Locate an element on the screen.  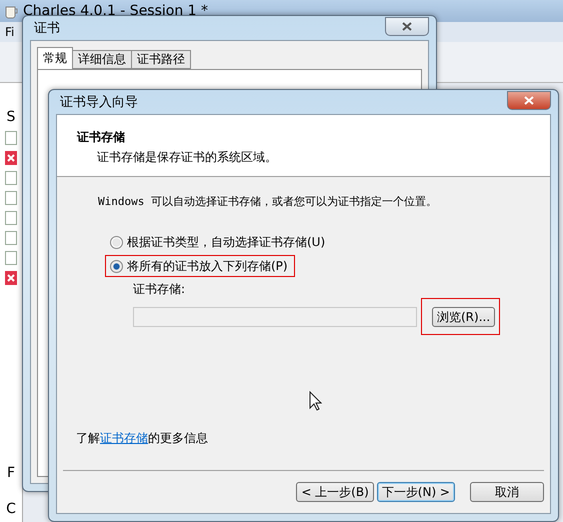
tab: 常规 is located at coordinates (55, 58).